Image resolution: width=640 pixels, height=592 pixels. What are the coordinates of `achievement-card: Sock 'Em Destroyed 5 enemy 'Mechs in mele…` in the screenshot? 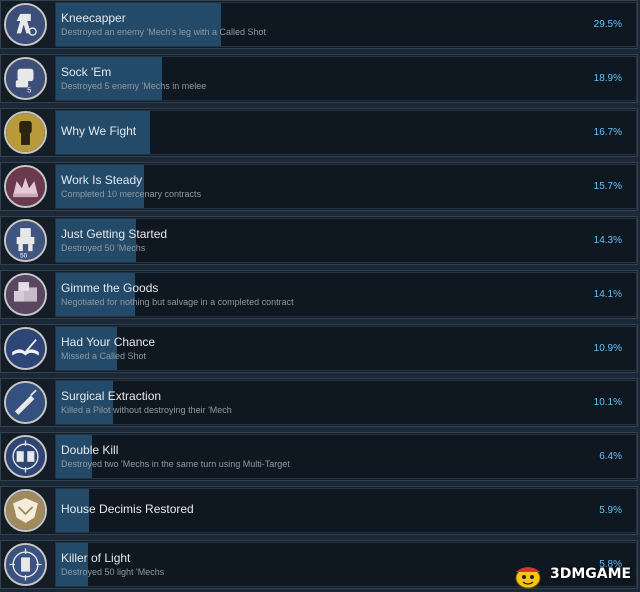 It's located at (346, 78).